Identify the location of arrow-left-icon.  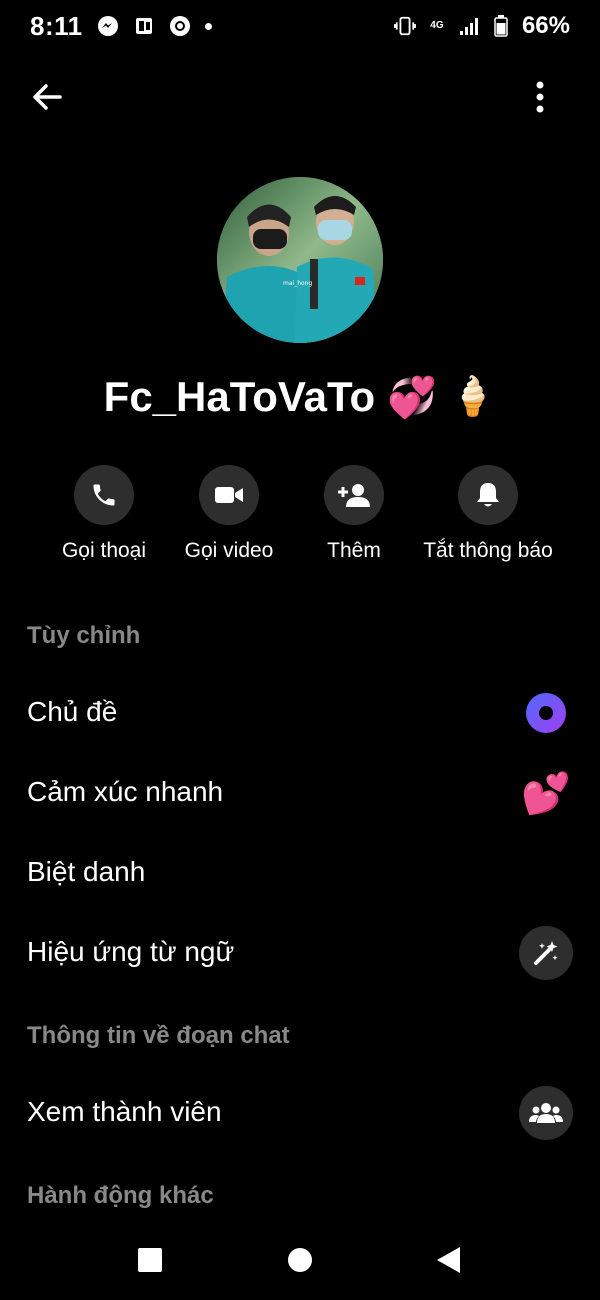
(47, 97).